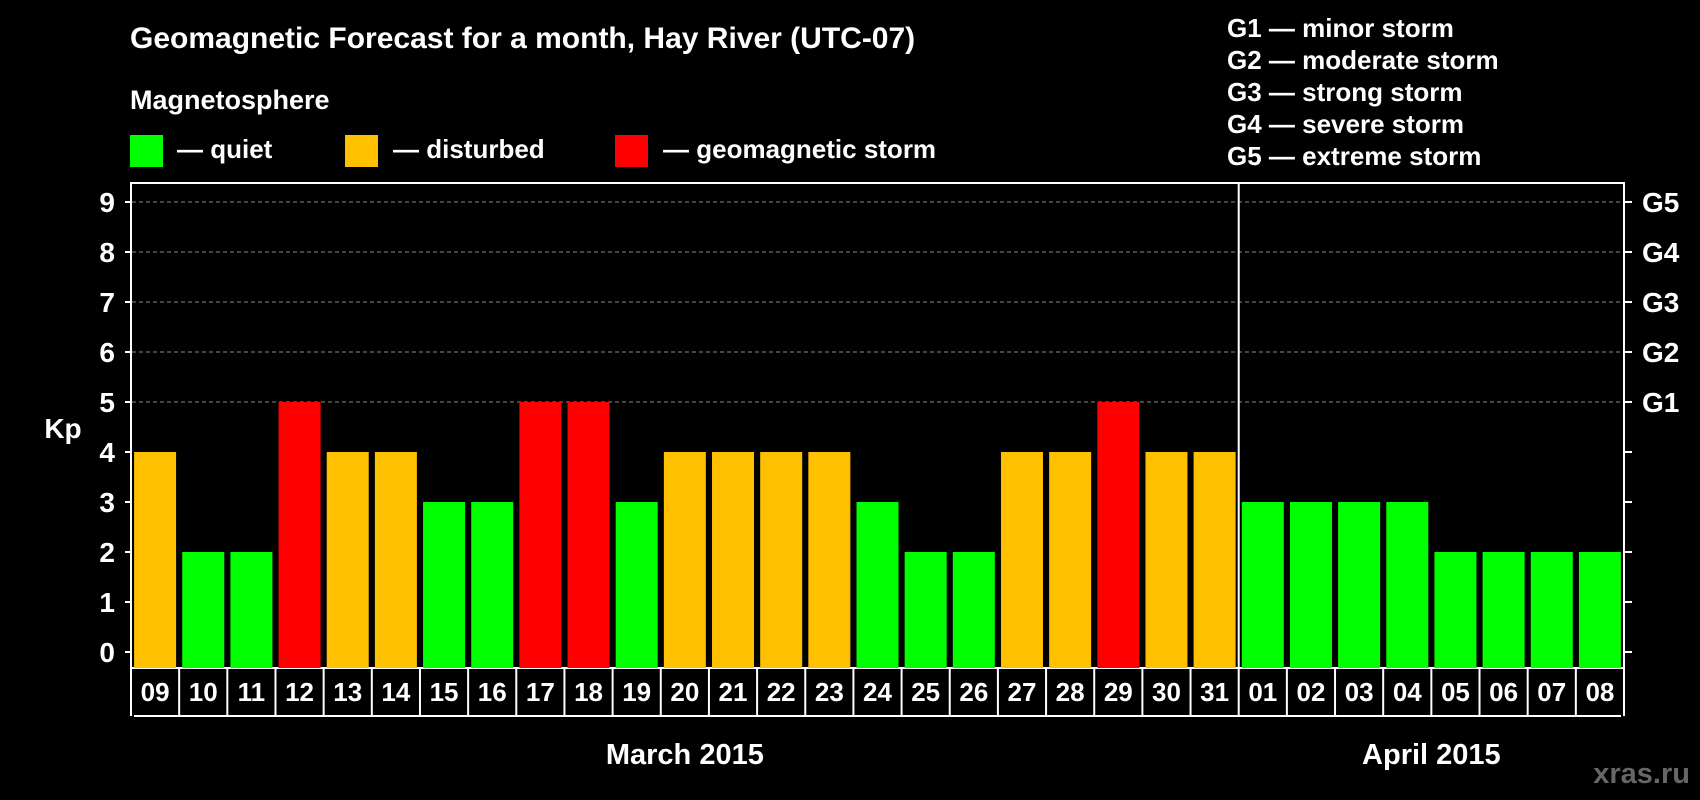  What do you see at coordinates (107, 402) in the screenshot?
I see `y-tick-label: 5` at bounding box center [107, 402].